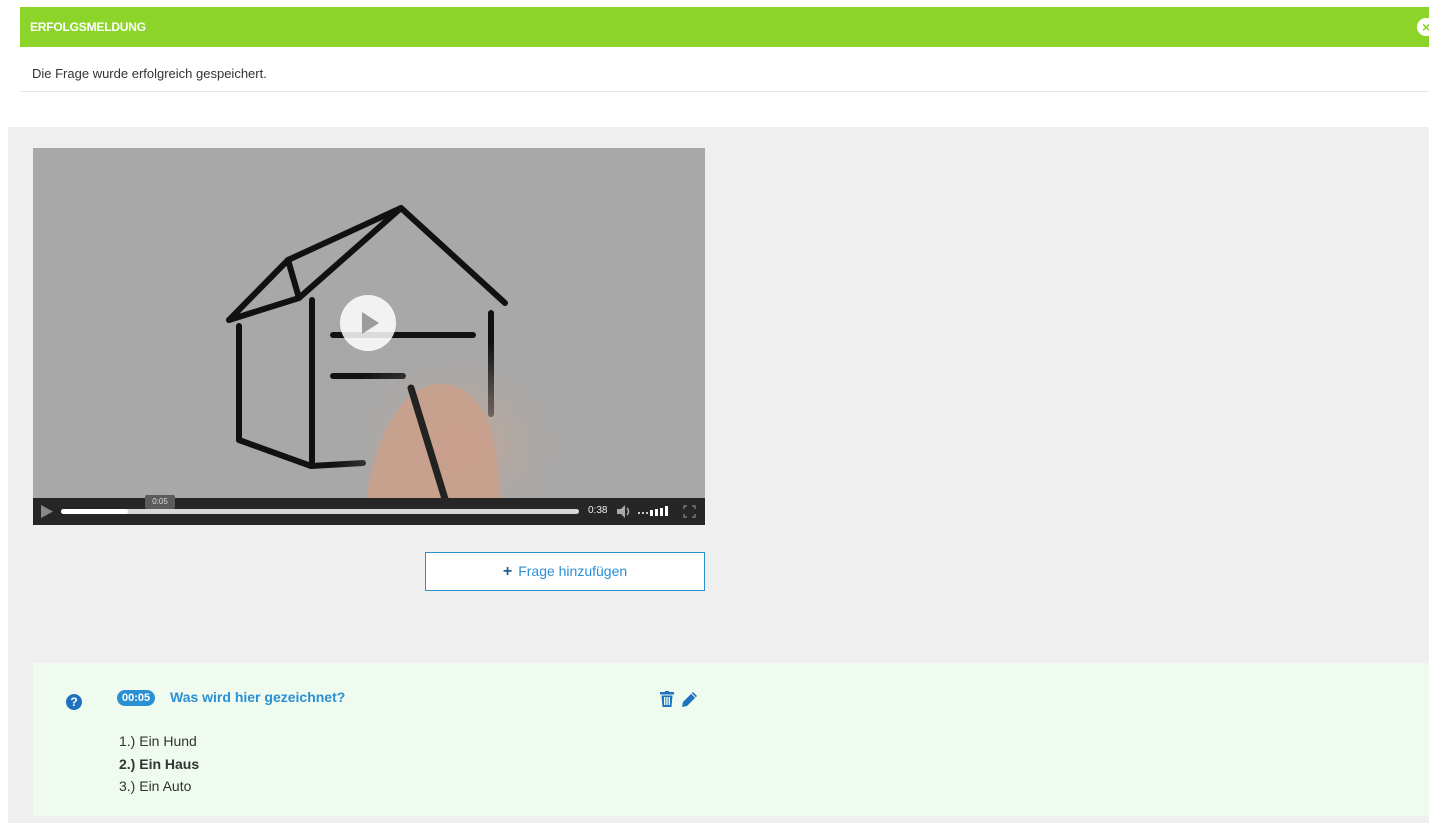 This screenshot has height=823, width=1429. I want to click on plus-icon: +, so click(507, 571).